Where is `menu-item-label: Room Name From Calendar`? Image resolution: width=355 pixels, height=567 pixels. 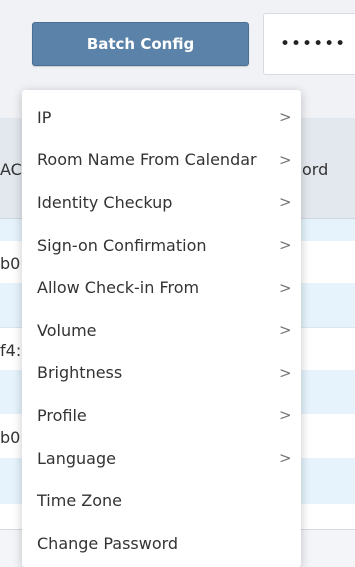
menu-item-label: Room Name From Calendar is located at coordinates (147, 160).